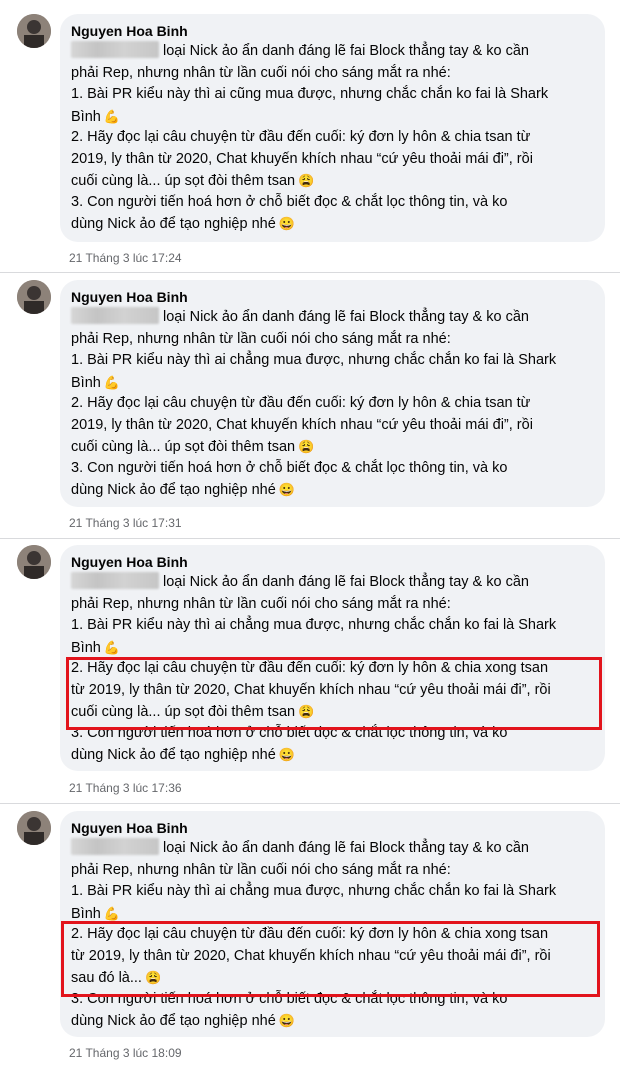 Image resolution: width=620 pixels, height=1066 pixels. What do you see at coordinates (125, 258) in the screenshot?
I see `comment-timestamp: 21 Tháng 3 lúc 17:24` at bounding box center [125, 258].